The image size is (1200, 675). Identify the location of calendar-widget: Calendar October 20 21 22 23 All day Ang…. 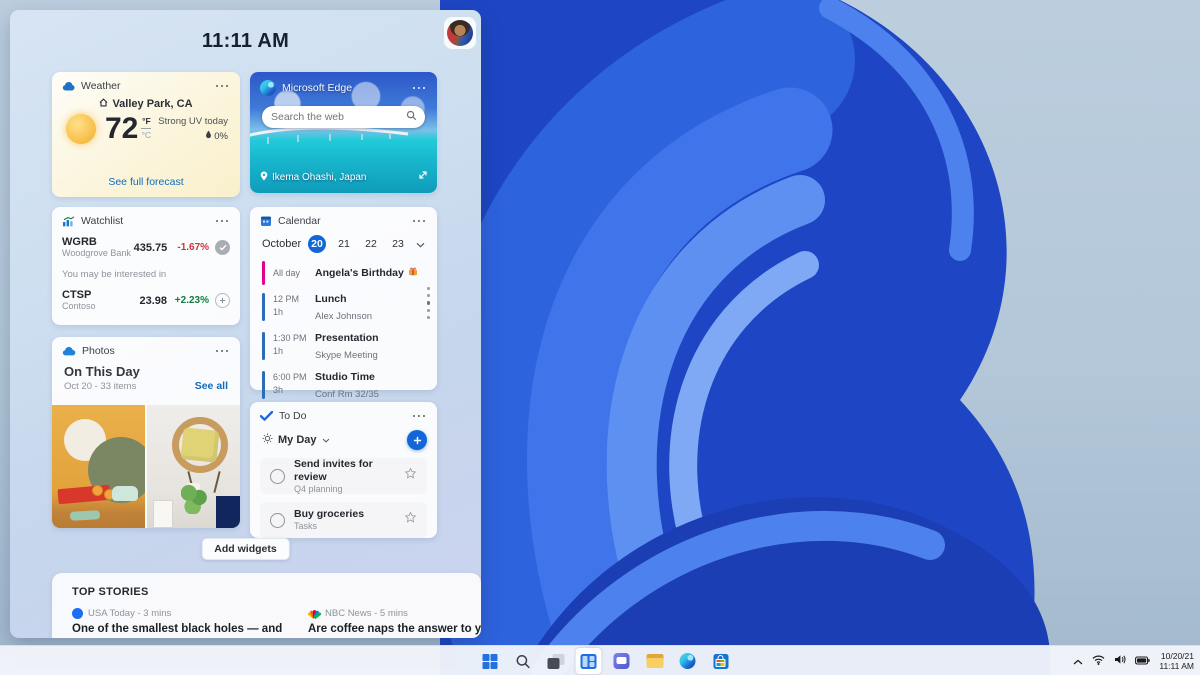
(343, 303).